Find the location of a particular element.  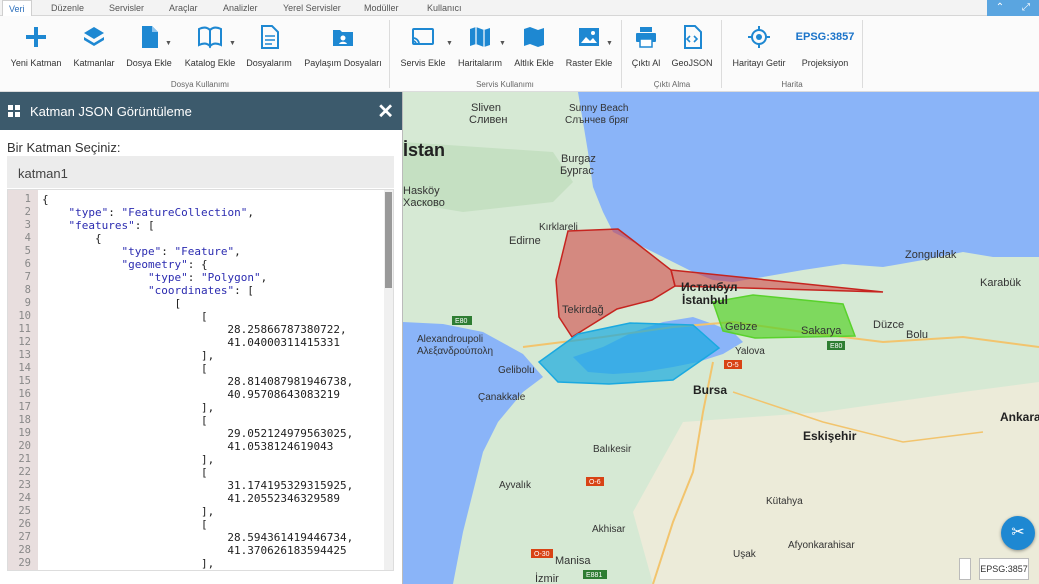

label-istan: İstan is located at coordinates (424, 150).